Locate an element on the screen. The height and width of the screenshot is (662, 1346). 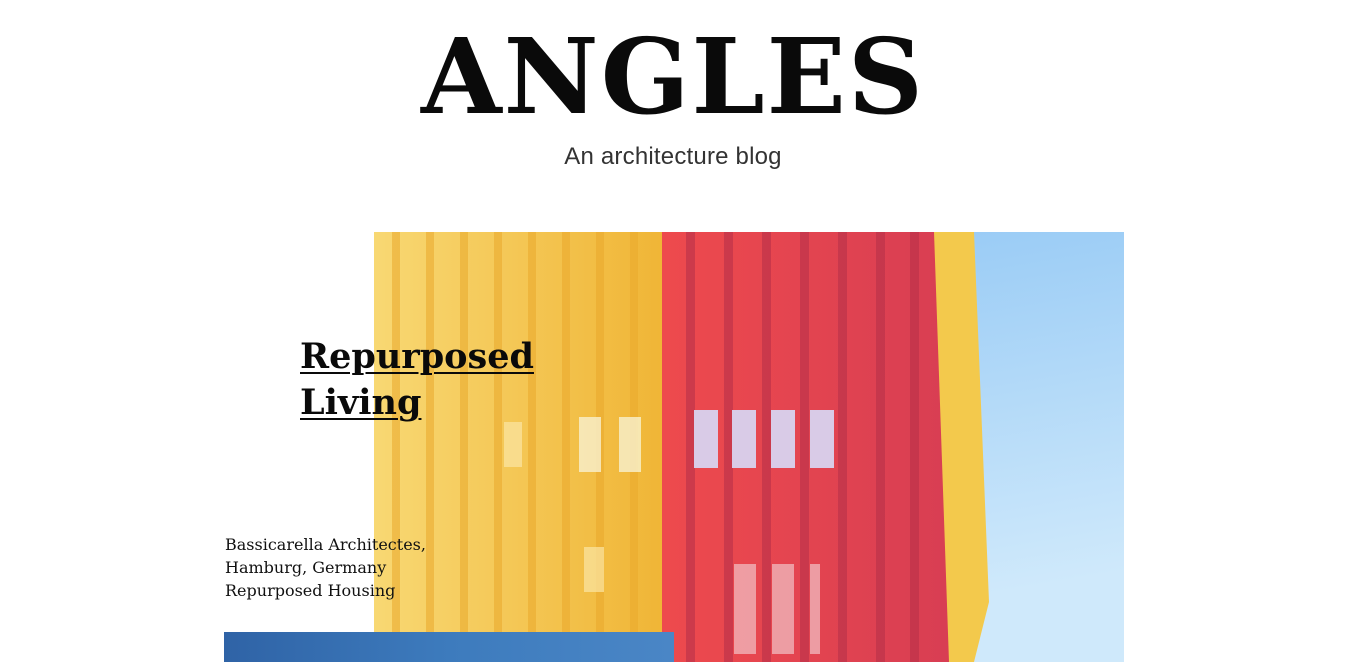
post-meta-location: Hamburg, Germany is located at coordinates (306, 567).